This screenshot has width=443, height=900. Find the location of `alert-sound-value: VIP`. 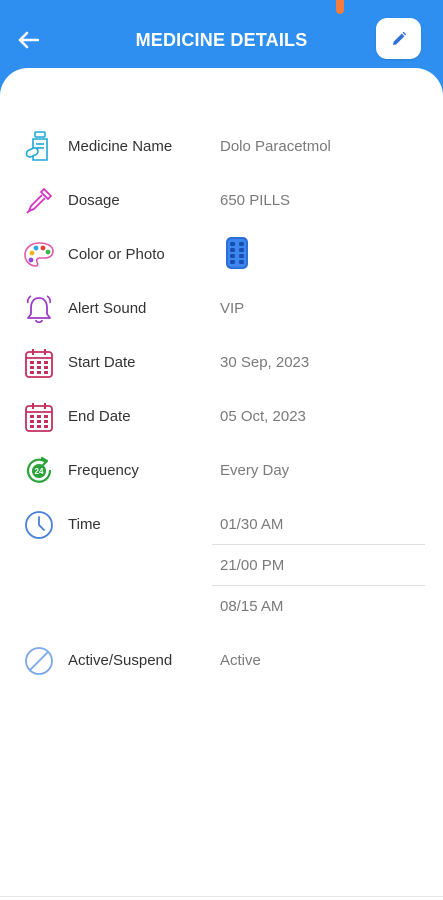

alert-sound-value: VIP is located at coordinates (232, 308).